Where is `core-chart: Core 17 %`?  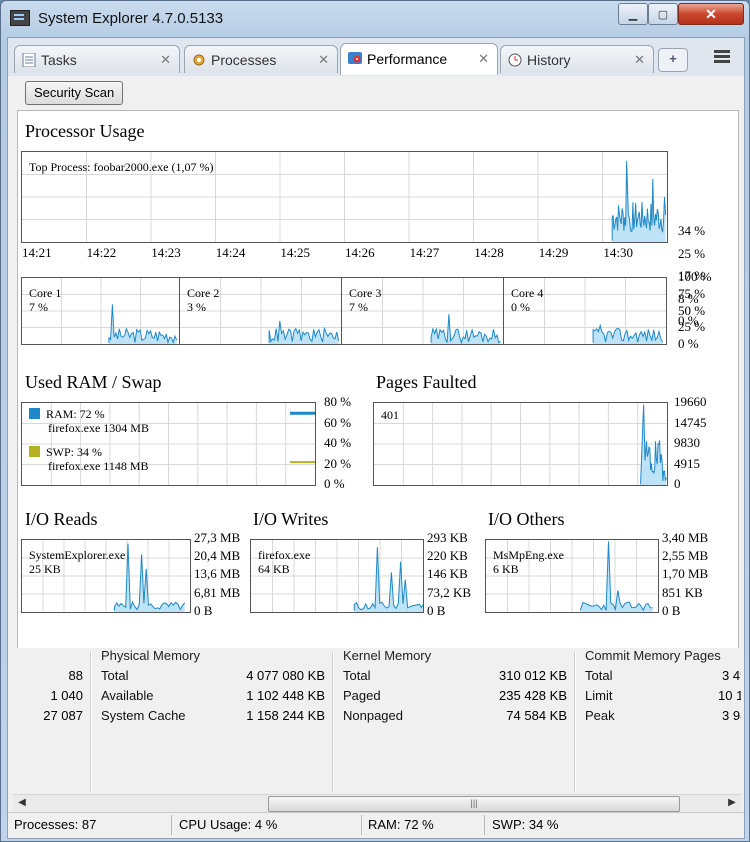 core-chart: Core 17 % is located at coordinates (101, 311).